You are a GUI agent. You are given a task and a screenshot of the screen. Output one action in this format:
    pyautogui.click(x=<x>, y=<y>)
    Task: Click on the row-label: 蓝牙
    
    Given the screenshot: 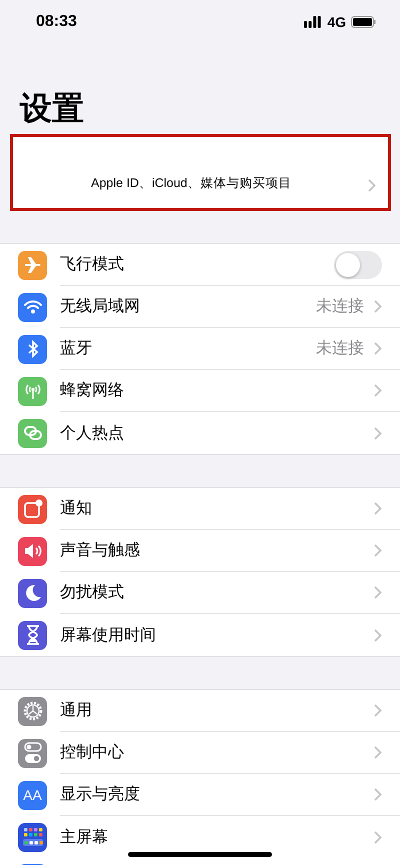 What is the action you would take?
    pyautogui.click(x=76, y=348)
    